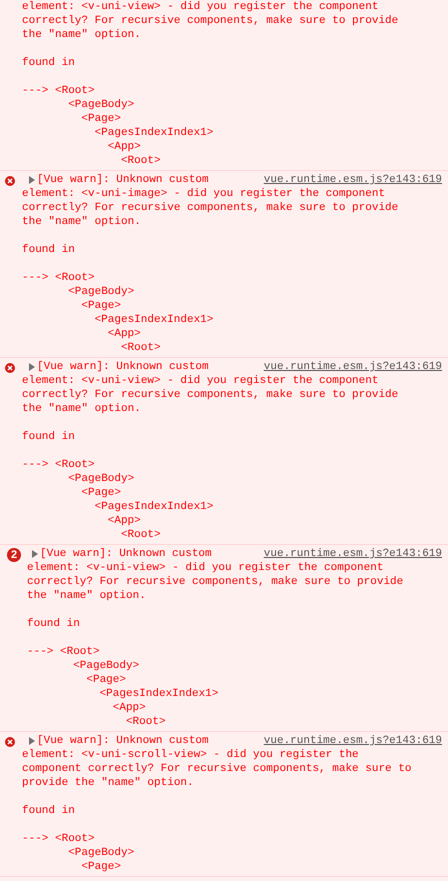  Describe the element at coordinates (14, 555) in the screenshot. I see `repeat-count-badge: 2` at that location.